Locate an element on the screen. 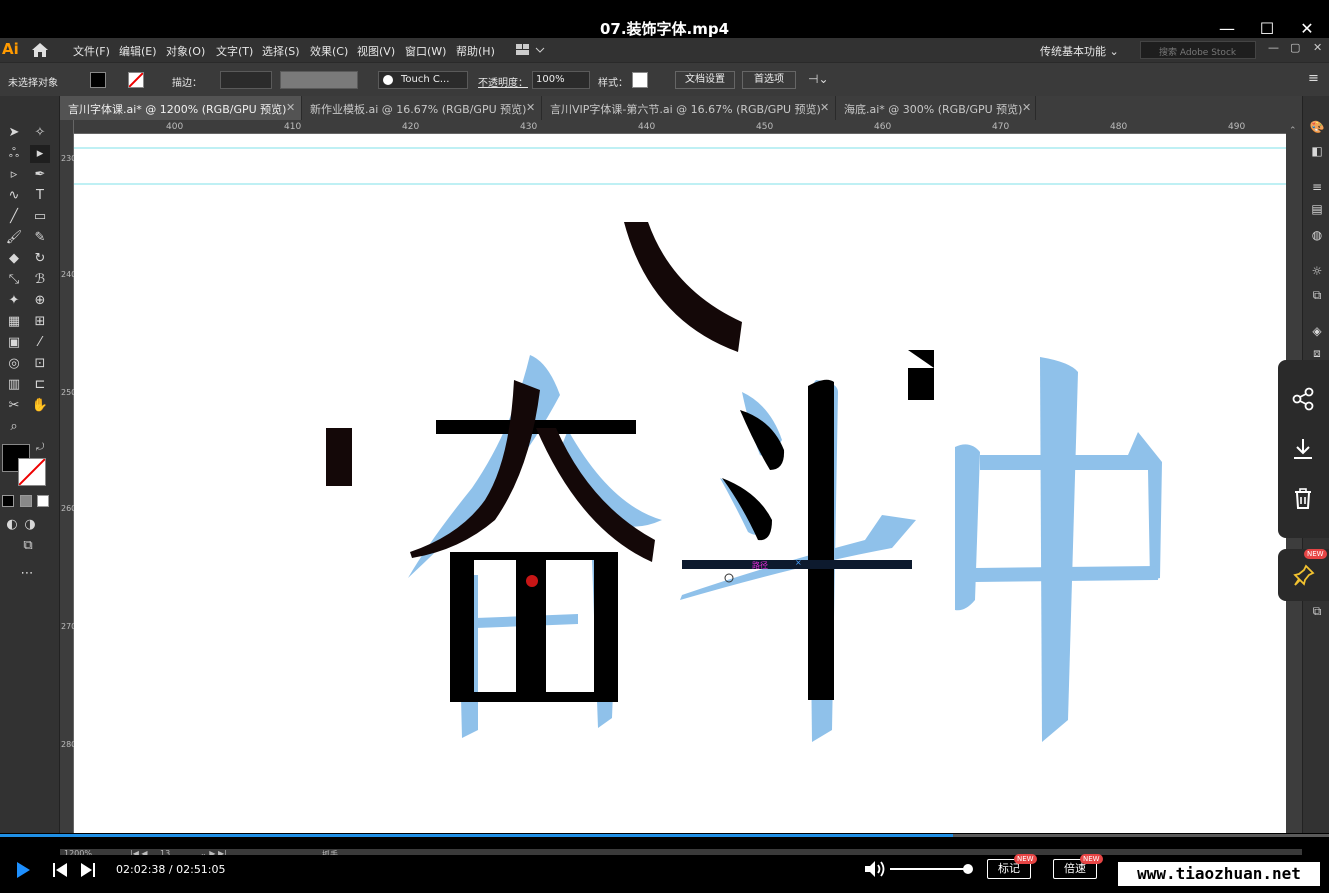  edit-toolbar-icon: ⋯ is located at coordinates (27, 574).